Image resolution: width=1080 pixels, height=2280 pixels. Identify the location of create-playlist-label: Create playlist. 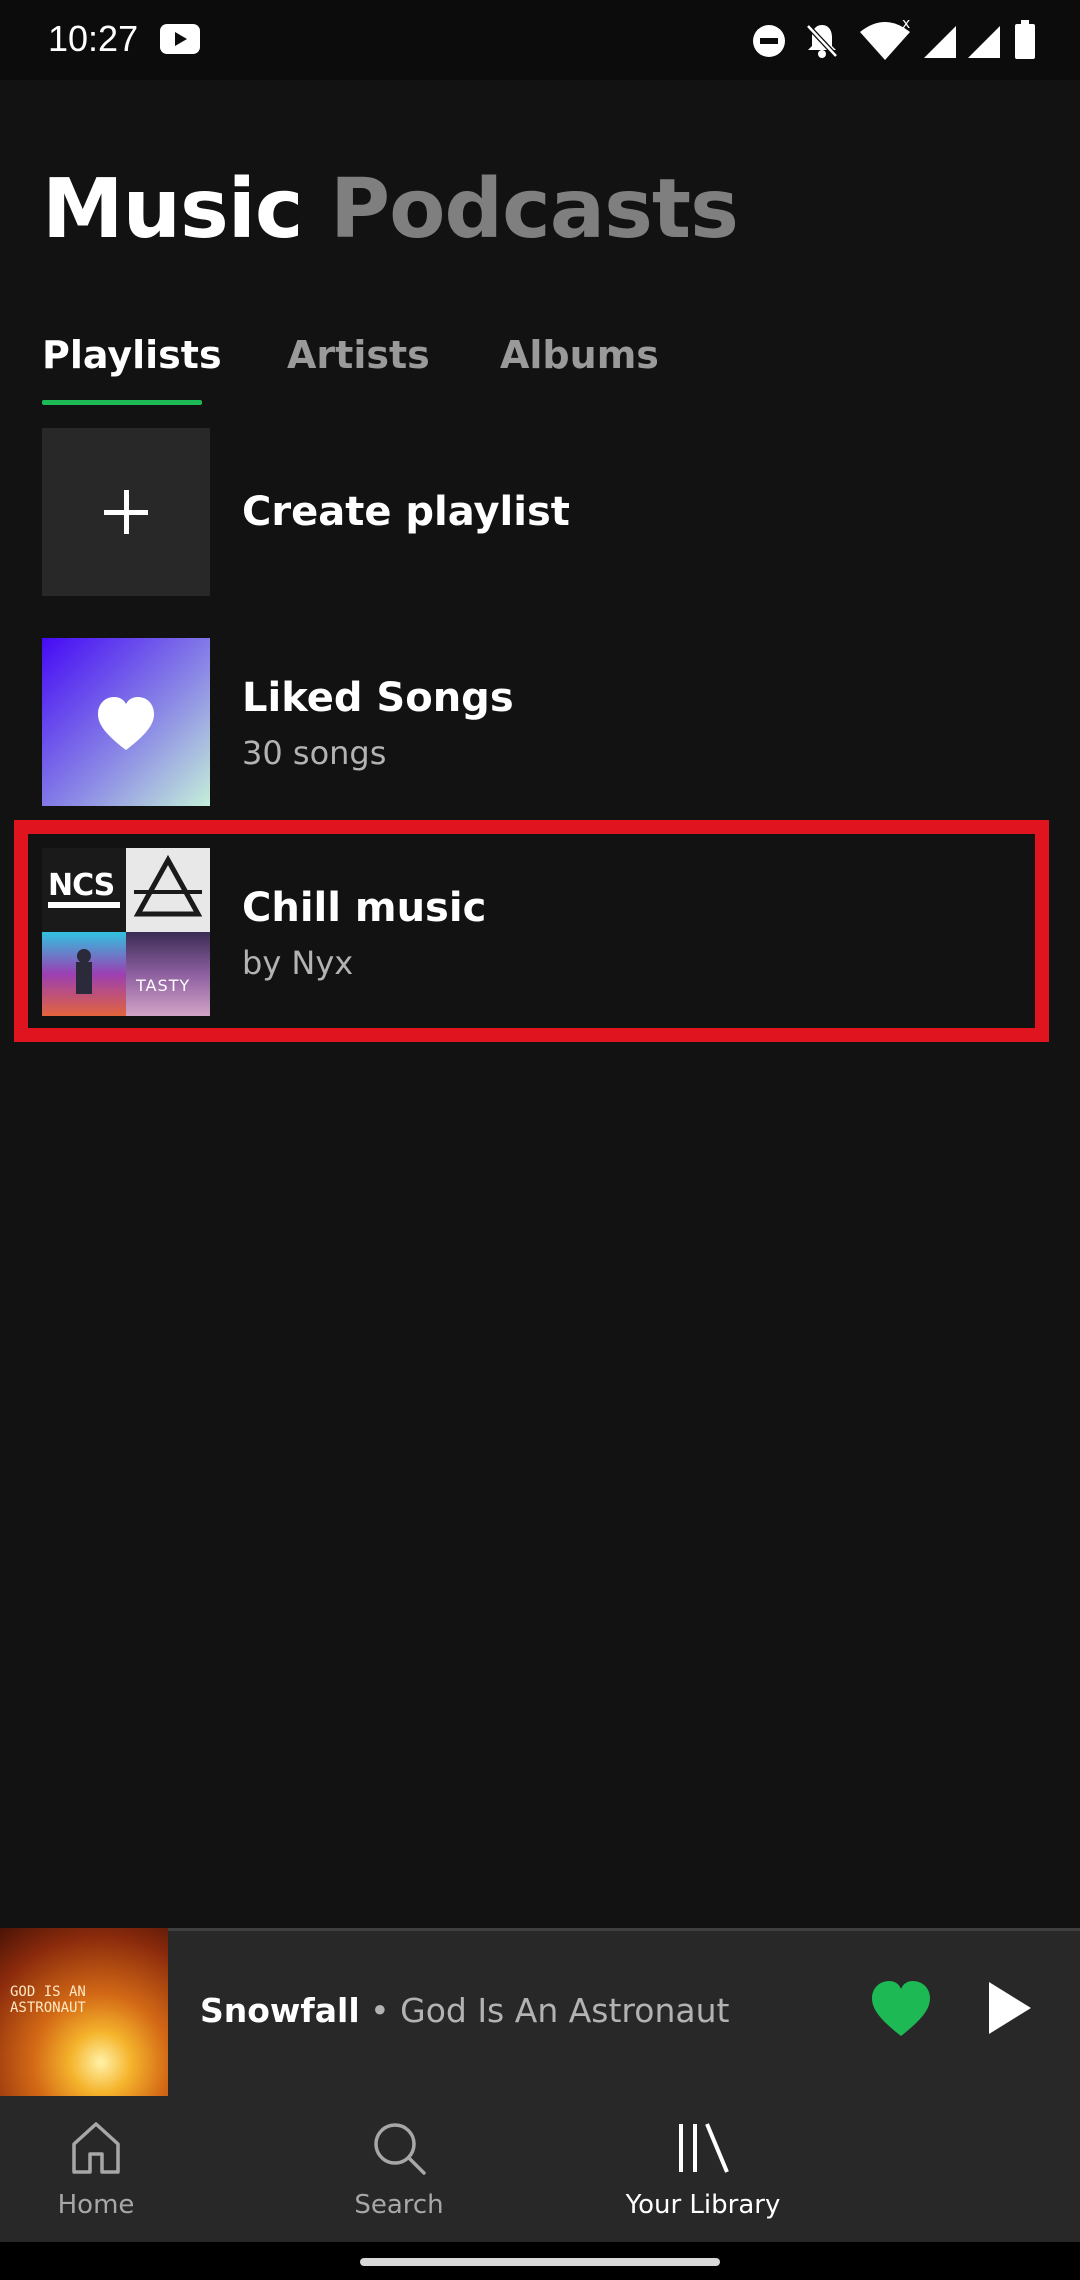
(406, 512).